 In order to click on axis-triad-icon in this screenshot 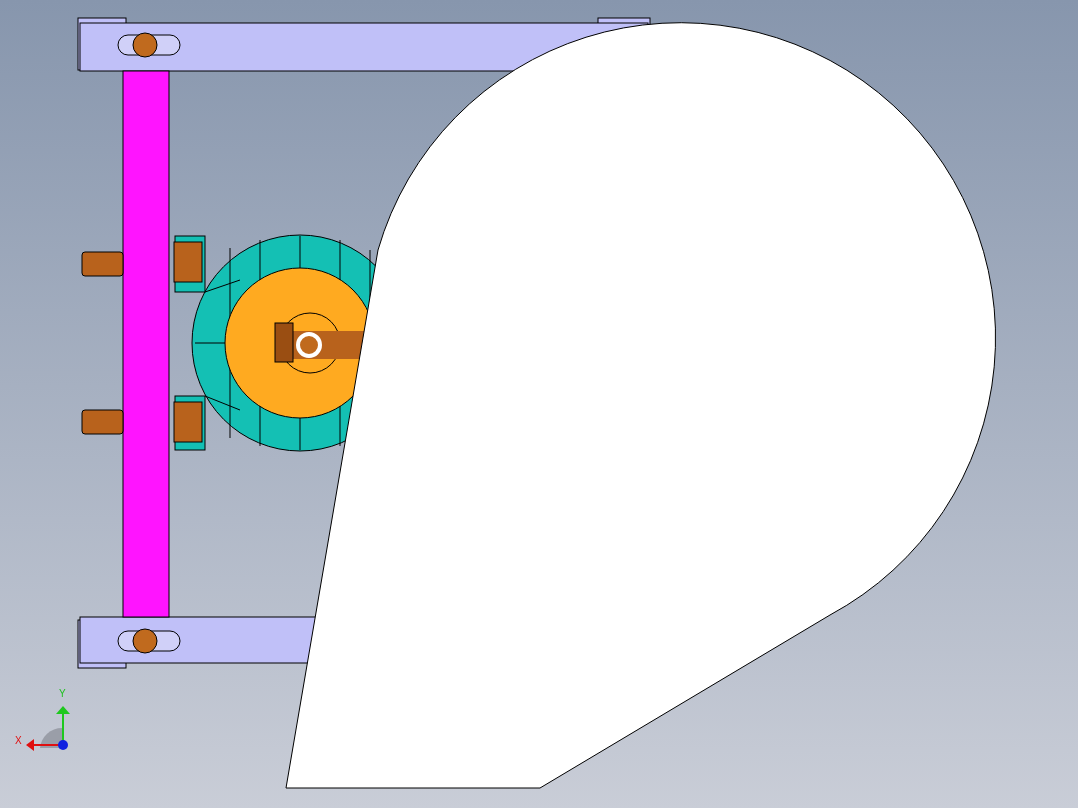, I will do `click(48, 728)`.